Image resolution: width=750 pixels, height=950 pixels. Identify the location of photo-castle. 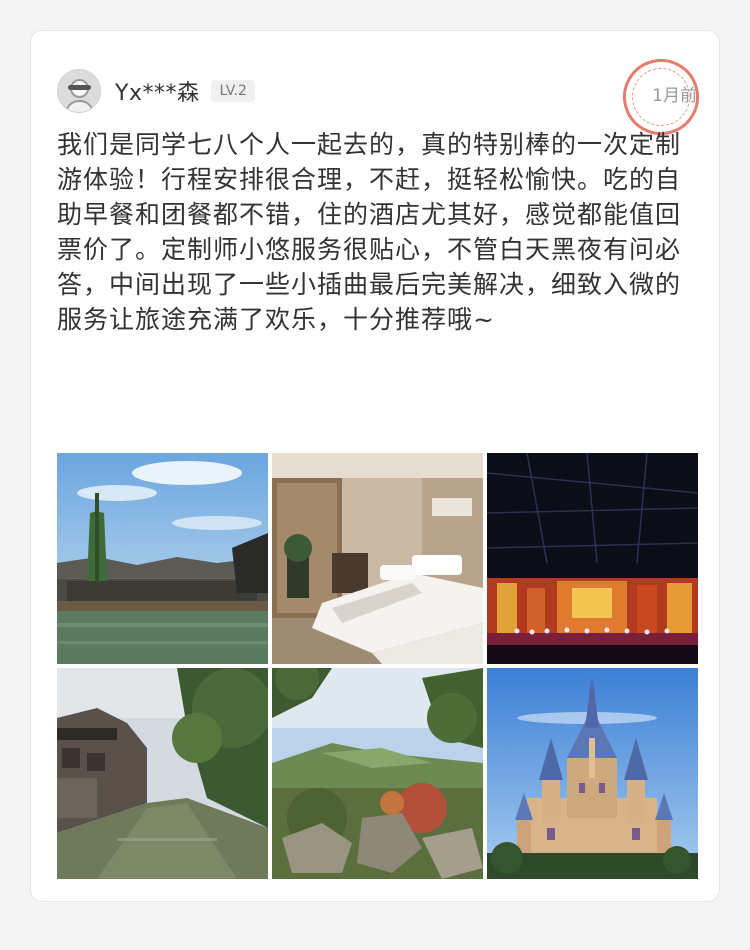
(592, 773).